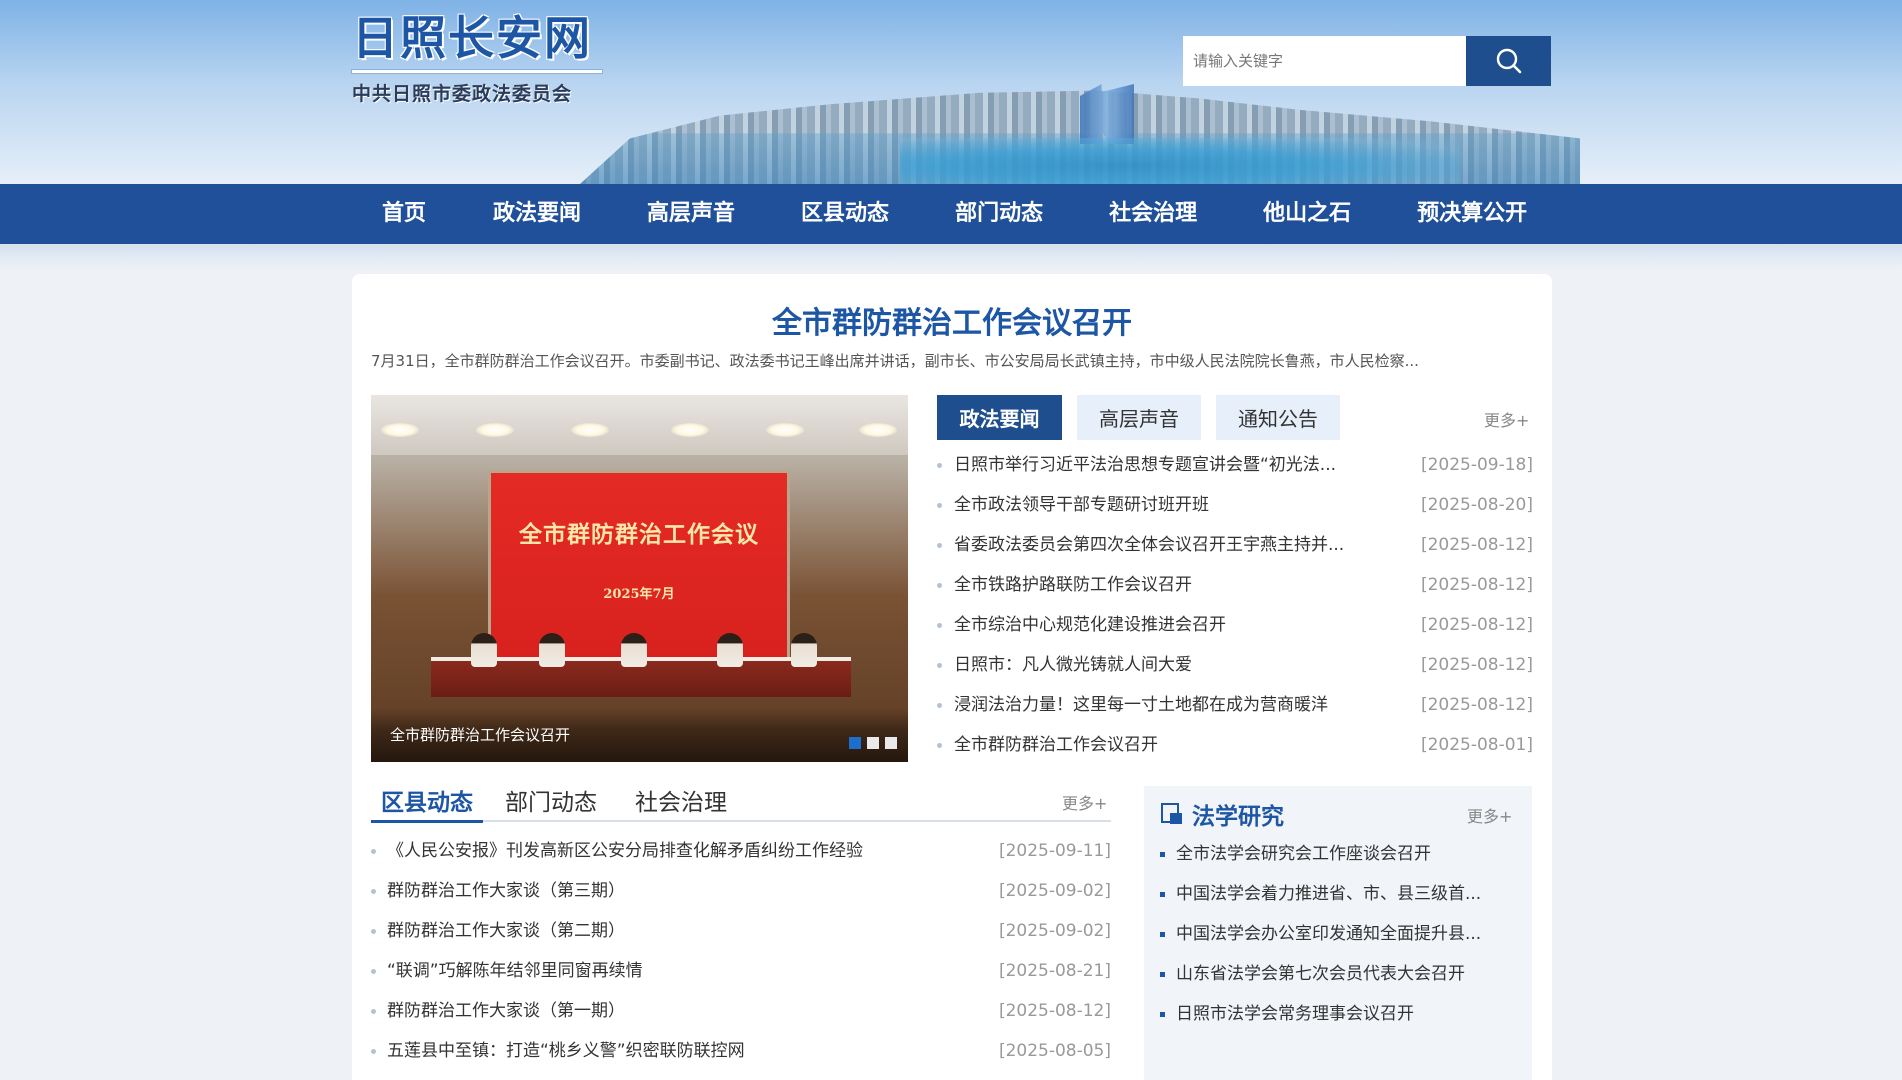 The width and height of the screenshot is (1902, 1080). What do you see at coordinates (1174, 705) in the screenshot?
I see `news-title: 浸润法治力量！这里每一寸土地都在成为营商暖洋` at bounding box center [1174, 705].